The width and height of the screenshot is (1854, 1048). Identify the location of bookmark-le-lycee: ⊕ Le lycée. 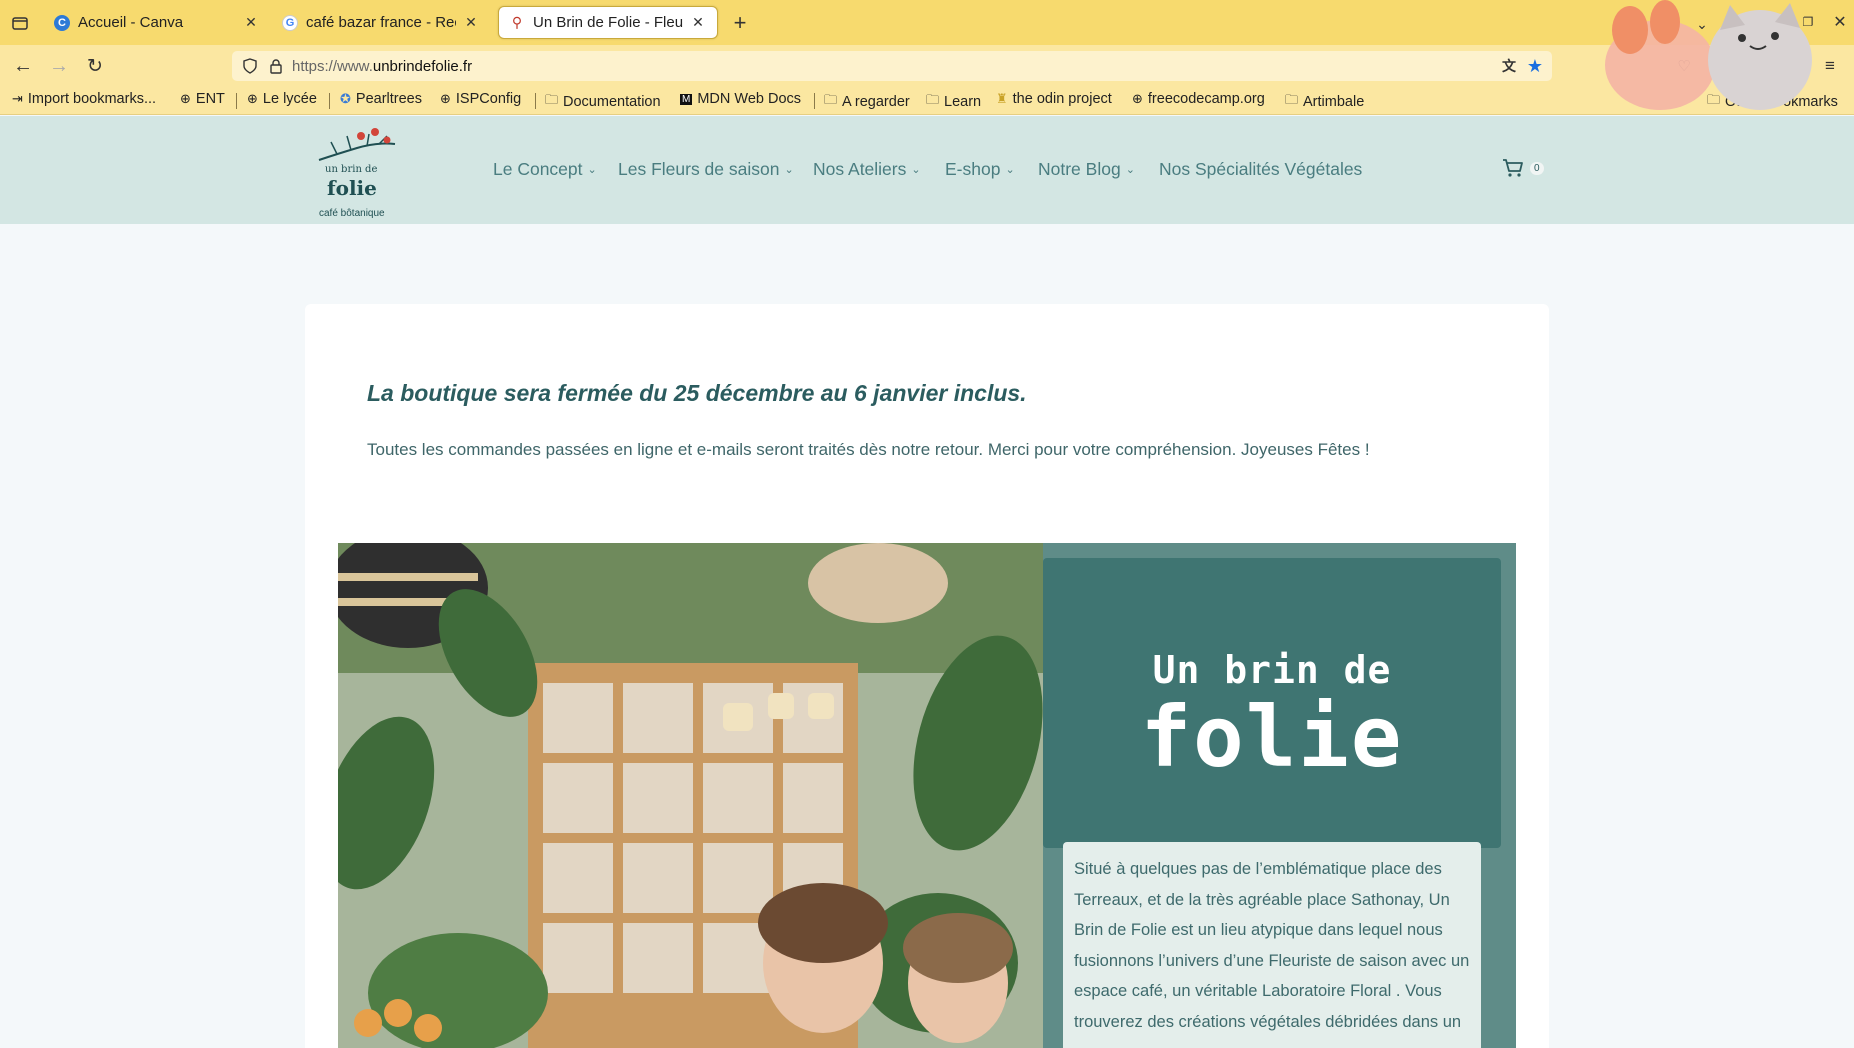
(282, 99).